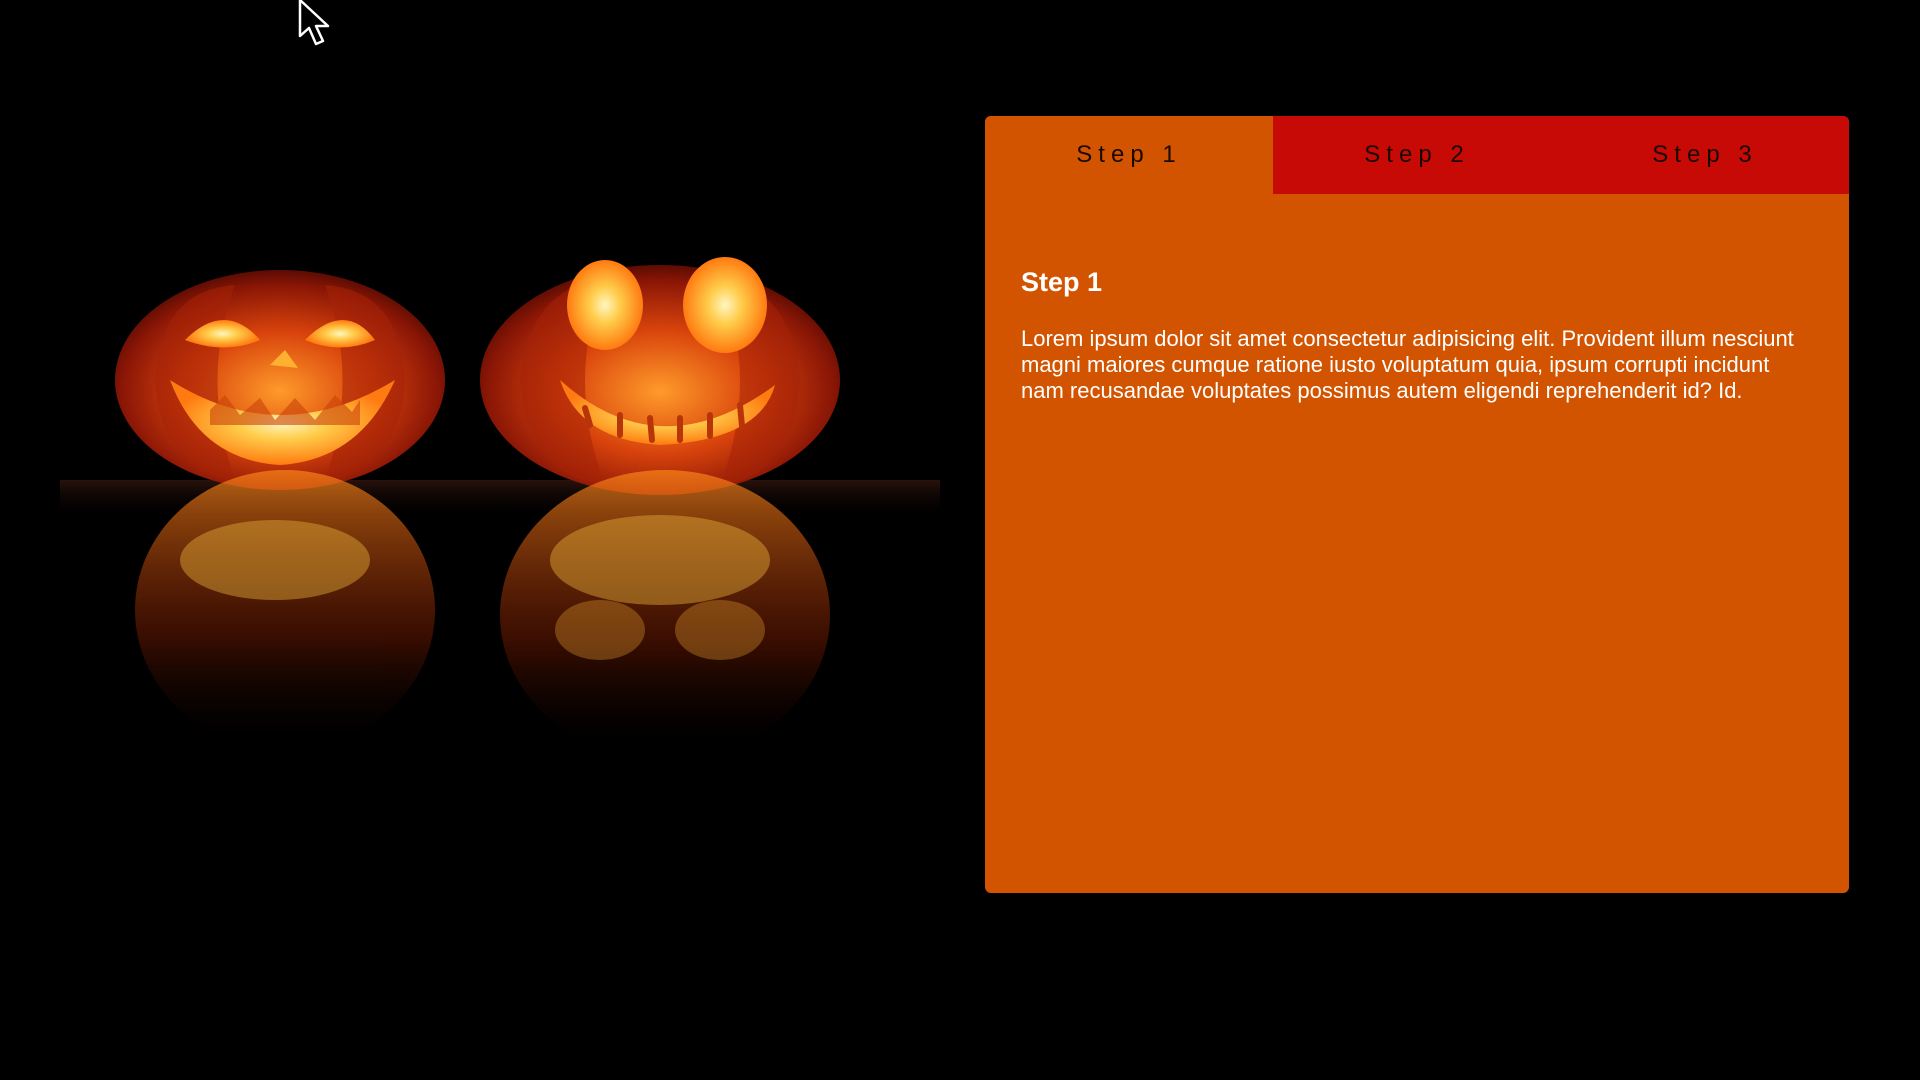  I want to click on tab-step-2: Step 2, so click(1417, 155).